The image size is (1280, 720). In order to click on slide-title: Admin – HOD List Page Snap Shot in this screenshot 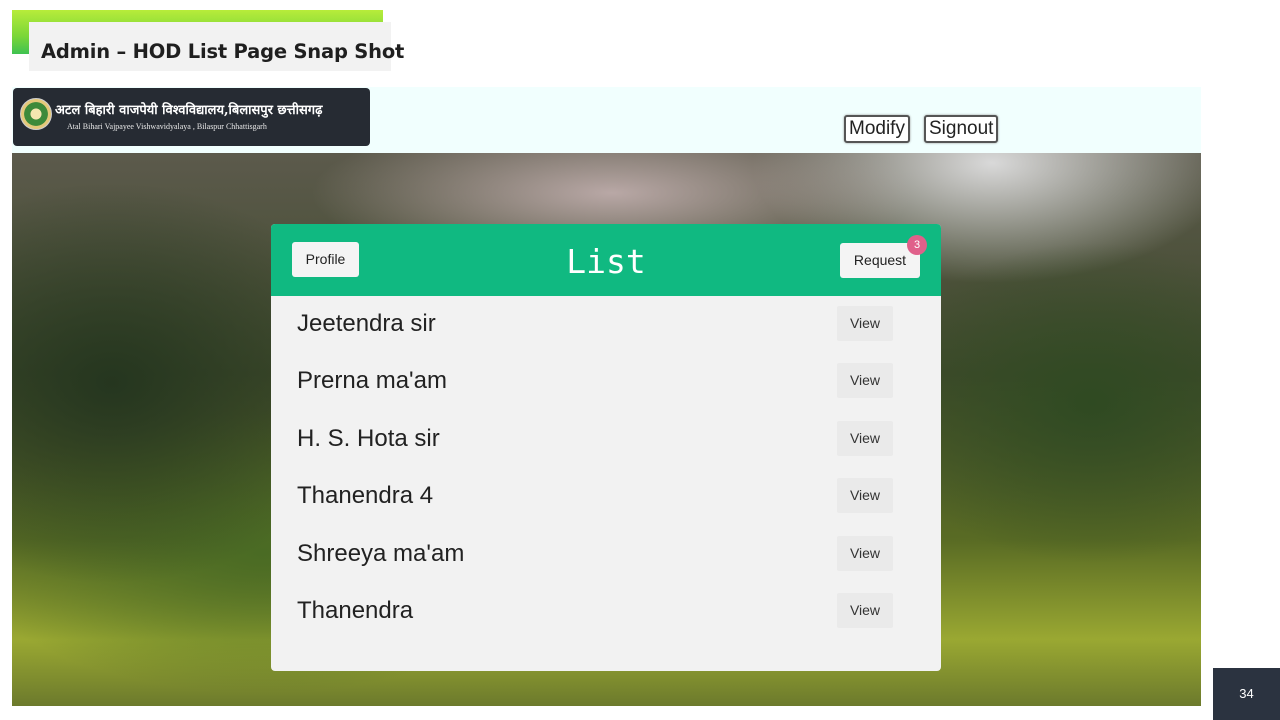, I will do `click(223, 51)`.